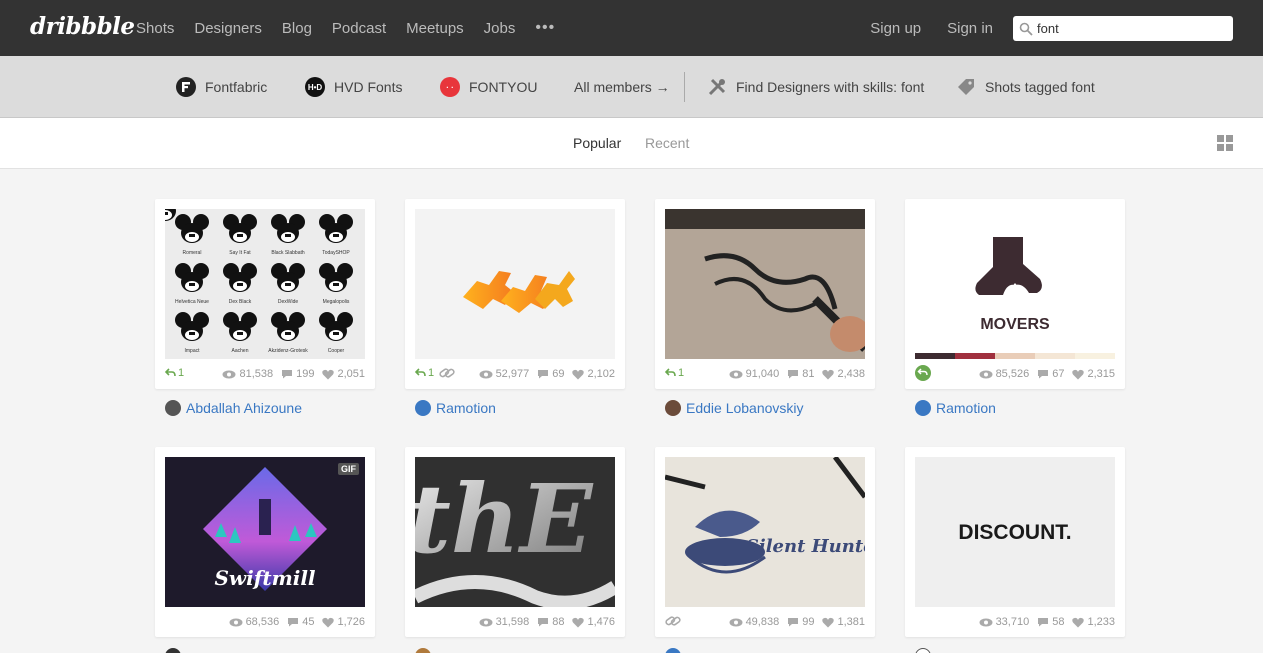 The height and width of the screenshot is (653, 1263). Describe the element at coordinates (1225, 143) in the screenshot. I see `grid-view-icon` at that location.